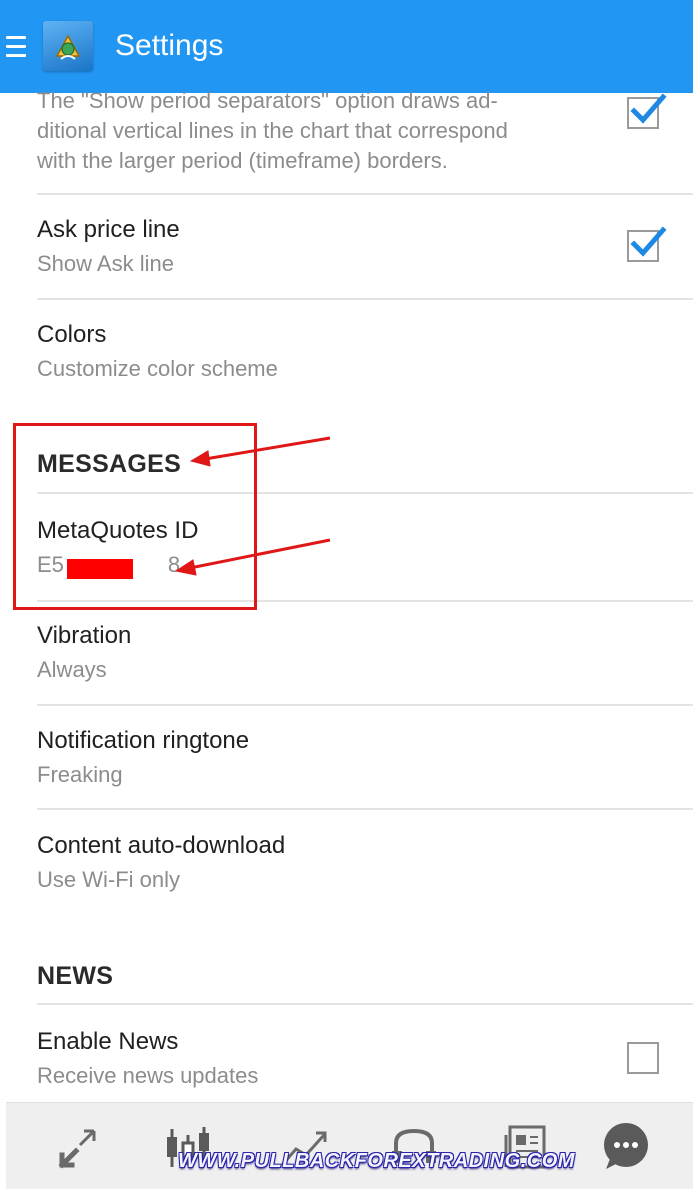 This screenshot has height=1189, width=693. Describe the element at coordinates (148, 1075) in the screenshot. I see `enable-news-subtitle: Receive news updates` at that location.